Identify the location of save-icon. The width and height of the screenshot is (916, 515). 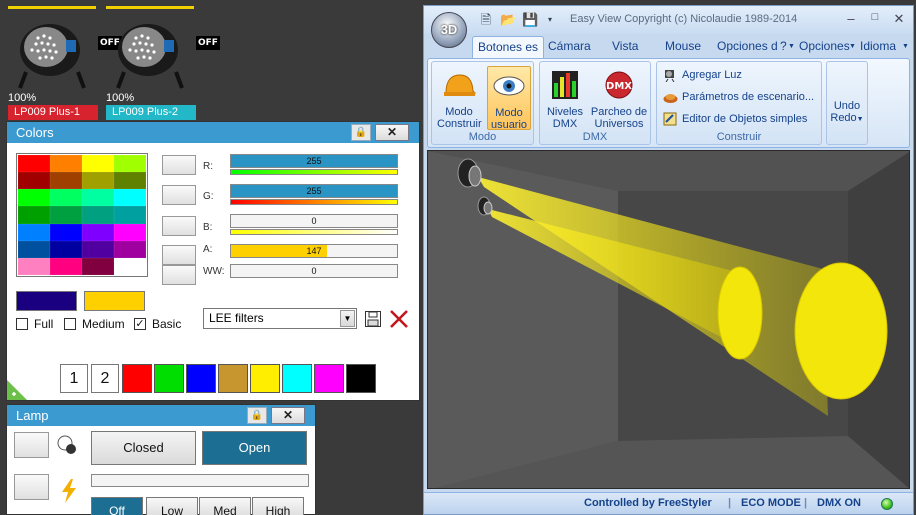
(373, 319).